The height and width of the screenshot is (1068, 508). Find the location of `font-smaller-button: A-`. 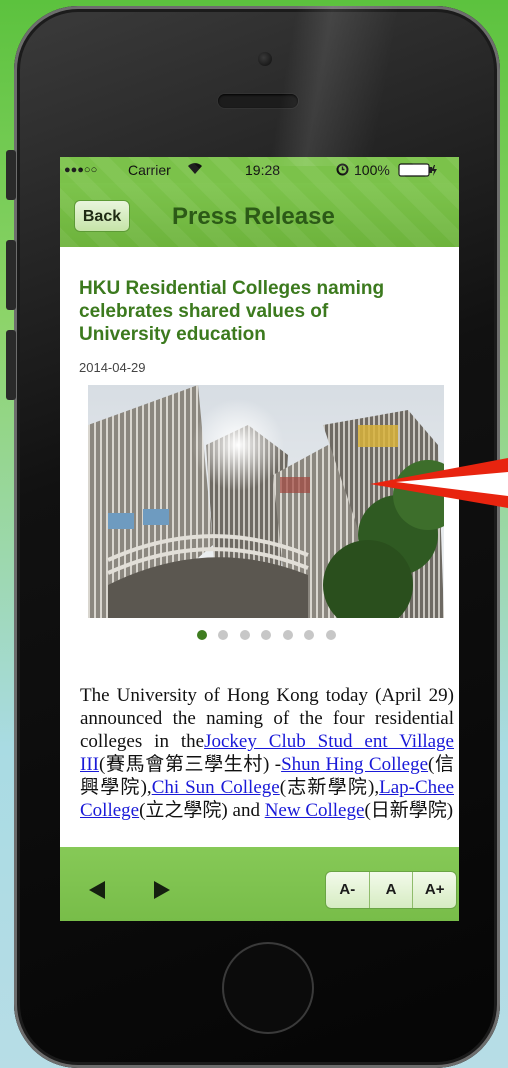

font-smaller-button: A- is located at coordinates (348, 890).